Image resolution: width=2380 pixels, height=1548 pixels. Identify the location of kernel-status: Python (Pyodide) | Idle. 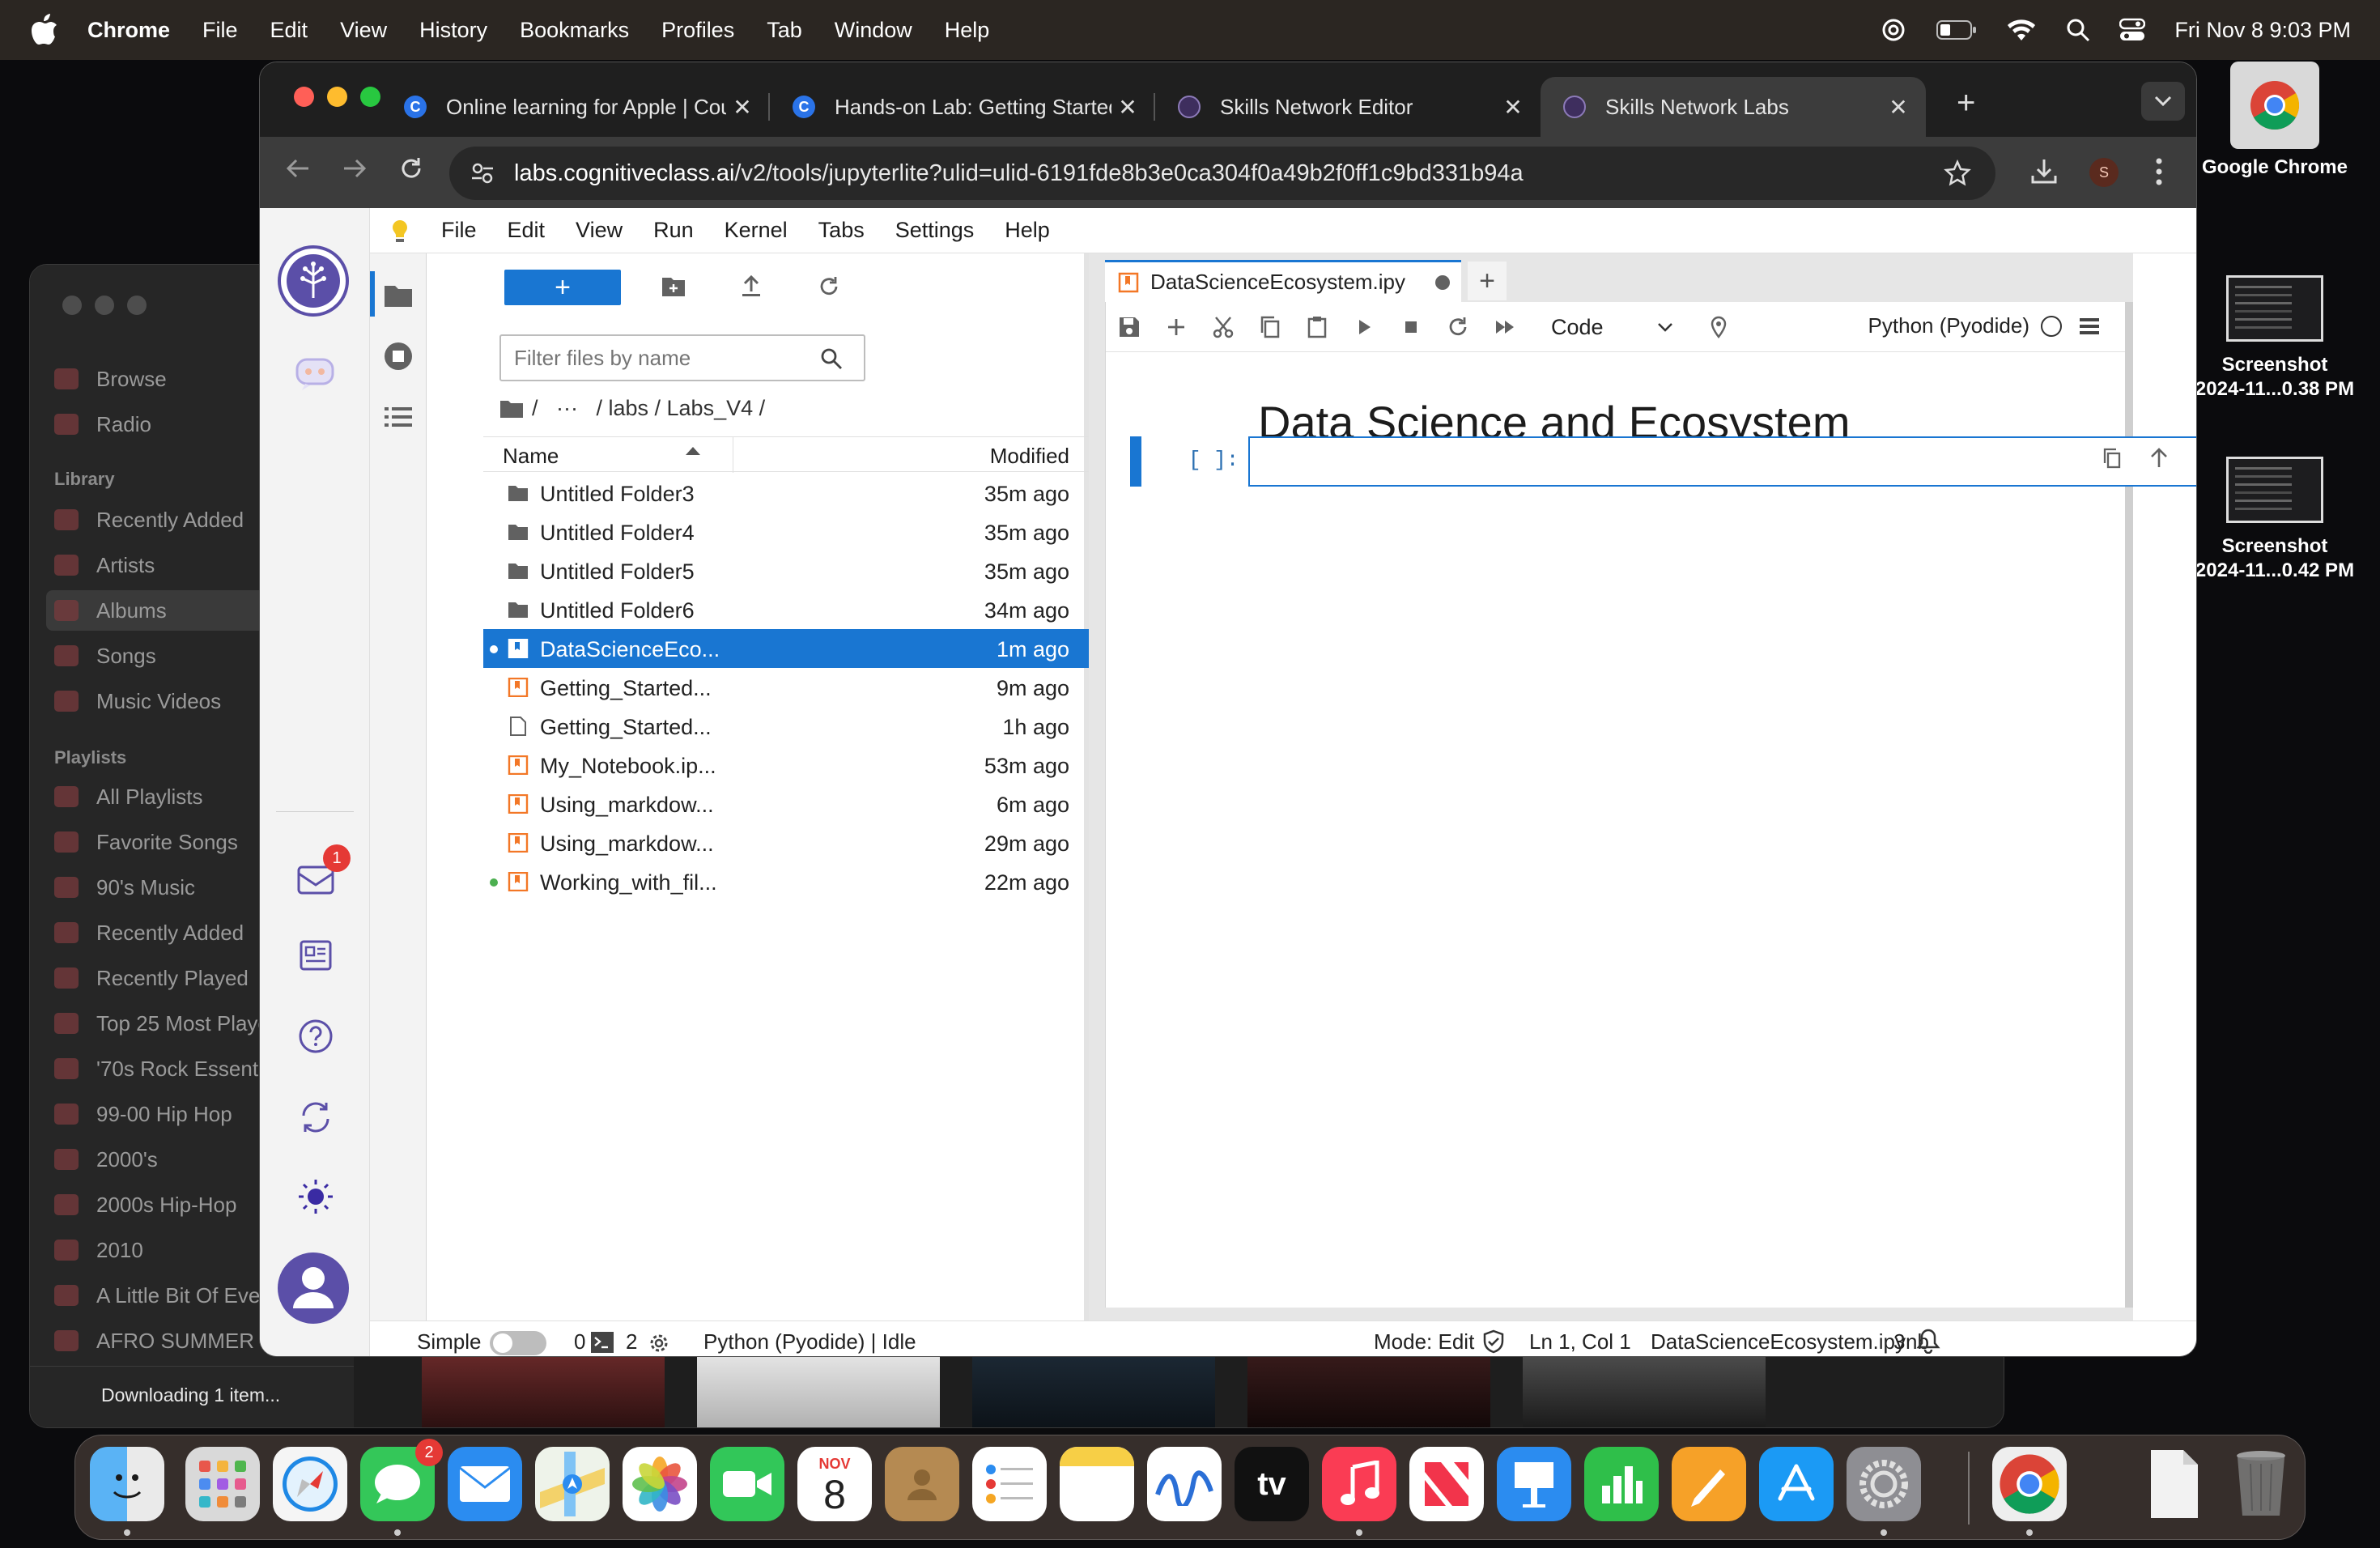
(809, 1341).